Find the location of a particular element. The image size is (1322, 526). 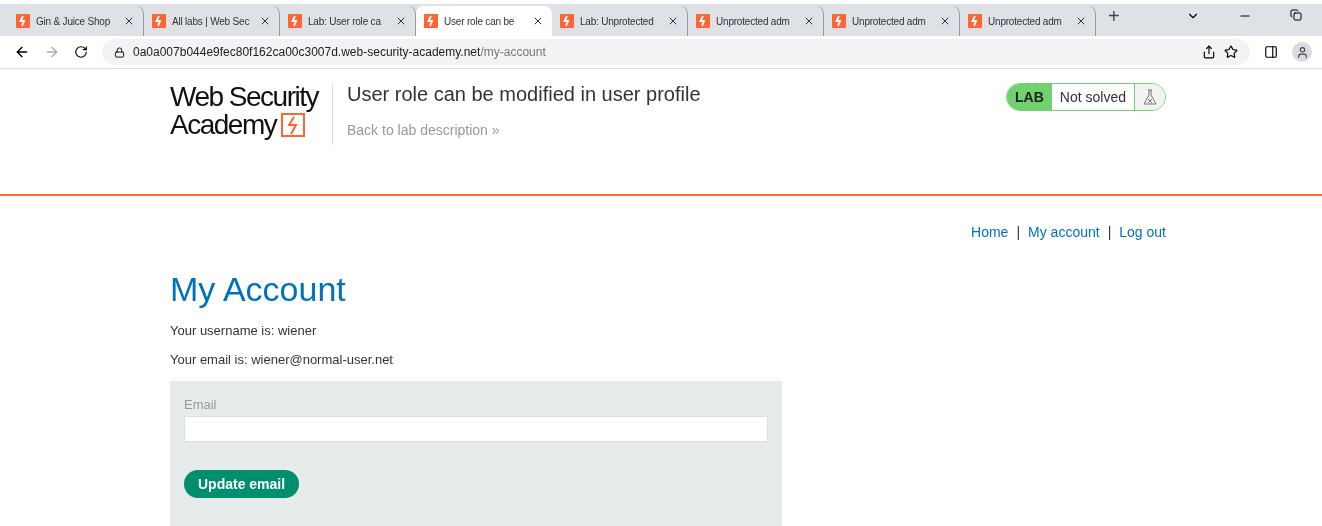

browser-tab: Lab: User role ca is located at coordinates (348, 21).